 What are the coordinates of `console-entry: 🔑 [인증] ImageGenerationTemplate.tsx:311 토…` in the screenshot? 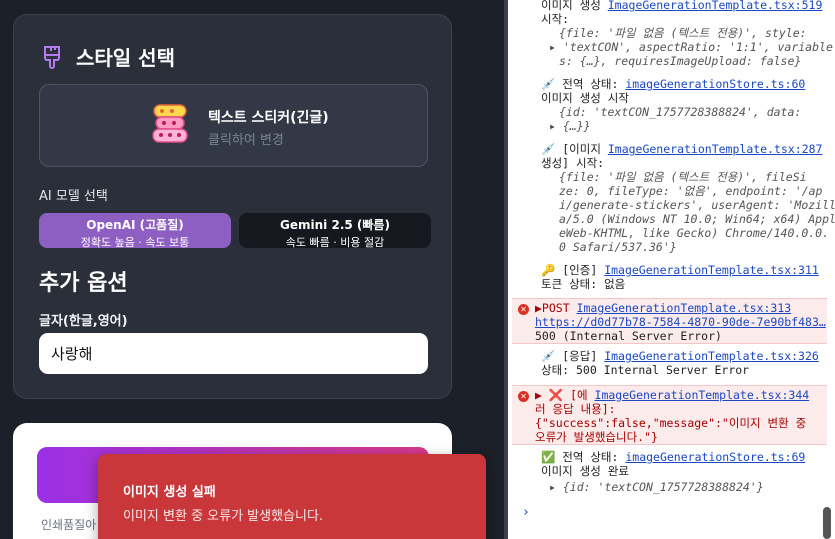 It's located at (671, 278).